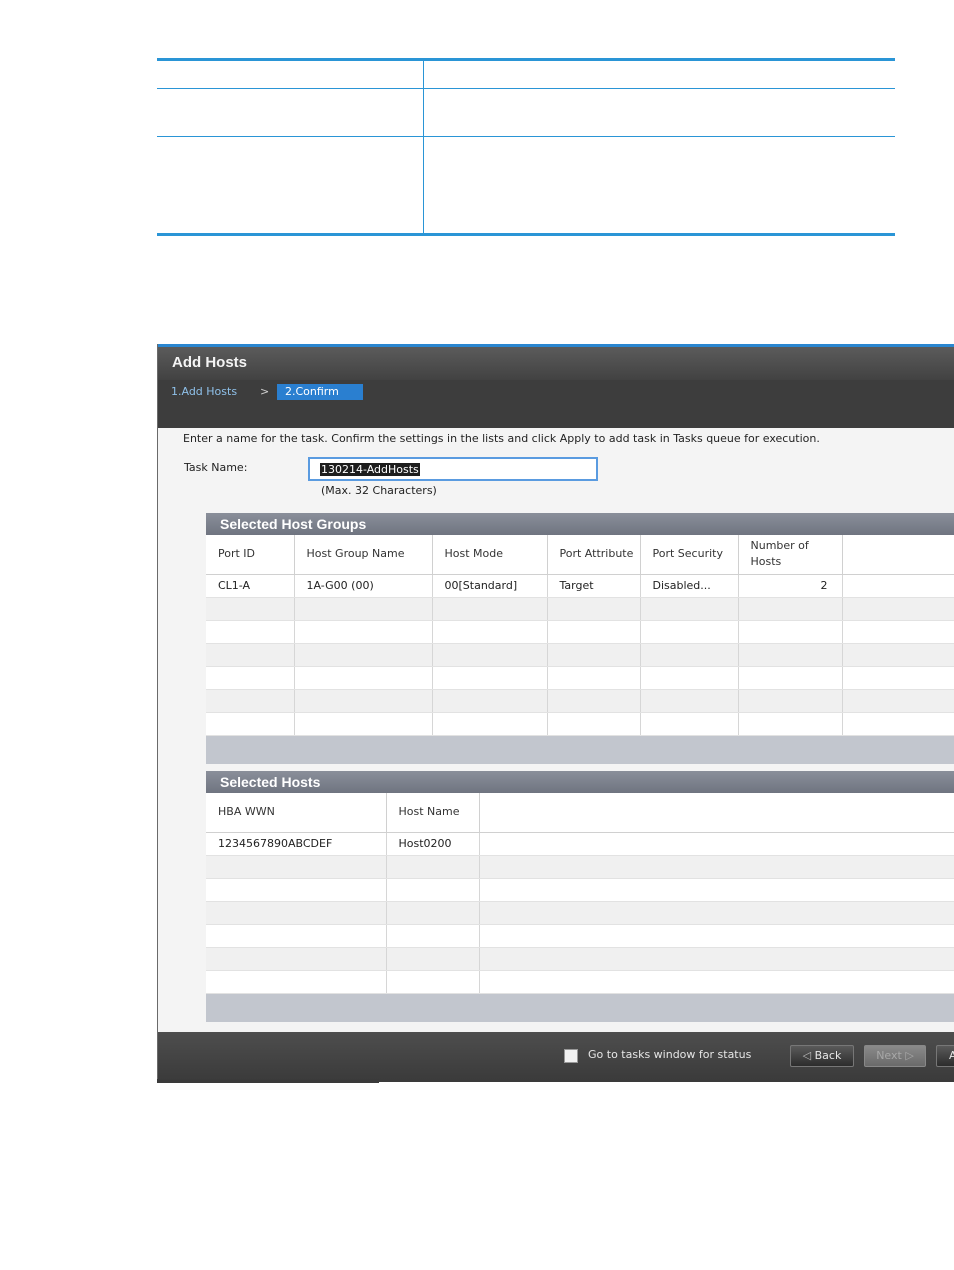 The image size is (954, 1270). I want to click on task-name-label: Task Name:, so click(216, 467).